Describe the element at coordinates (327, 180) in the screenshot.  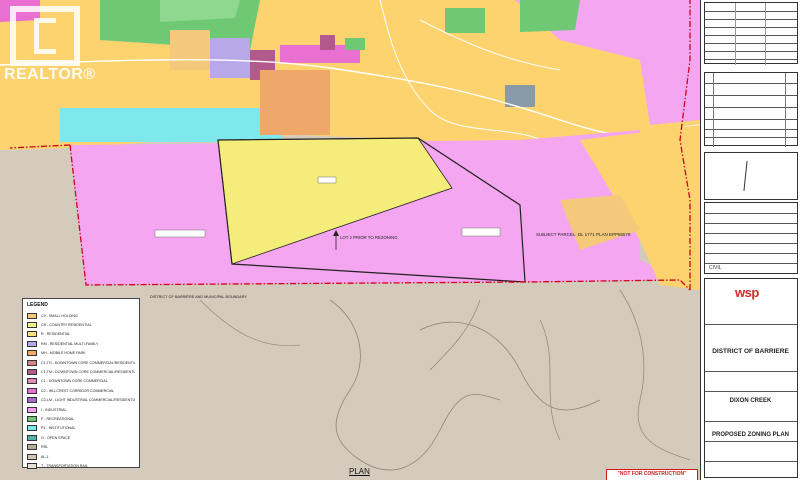
I see `label-box-lot` at that location.